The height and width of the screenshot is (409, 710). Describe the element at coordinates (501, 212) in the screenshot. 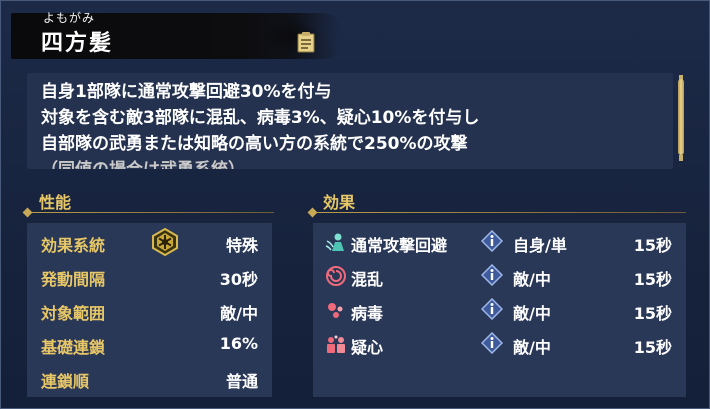

I see `effects-heading-underline` at that location.